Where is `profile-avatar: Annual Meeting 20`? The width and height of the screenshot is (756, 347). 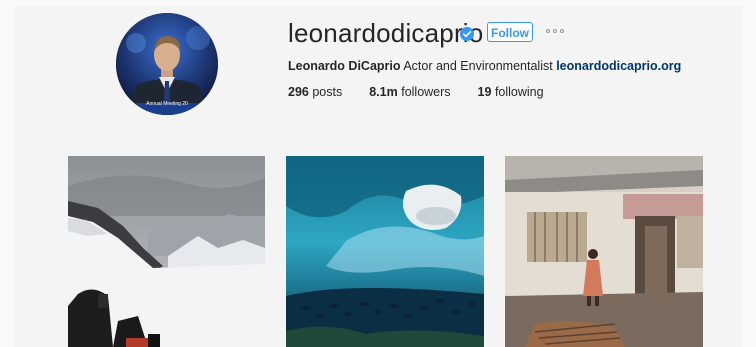
profile-avatar: Annual Meeting 20 is located at coordinates (167, 64).